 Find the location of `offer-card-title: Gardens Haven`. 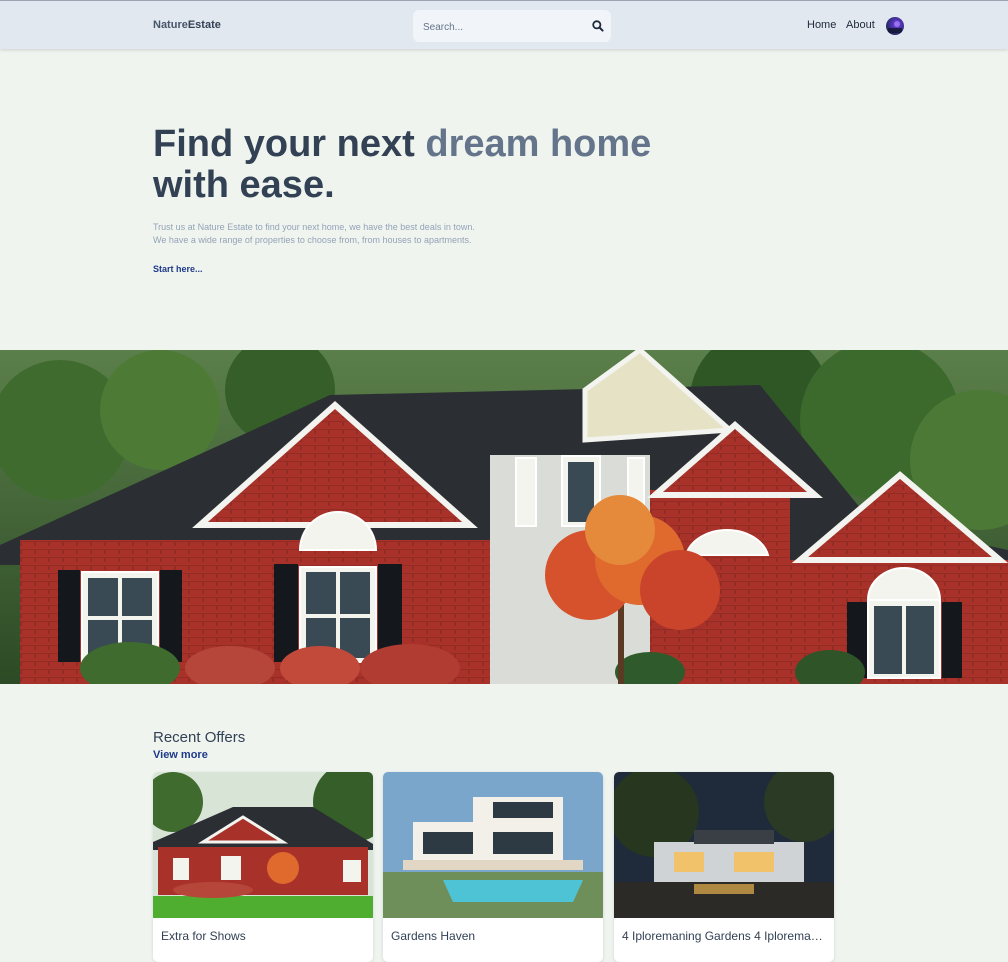

offer-card-title: Gardens Haven is located at coordinates (433, 936).